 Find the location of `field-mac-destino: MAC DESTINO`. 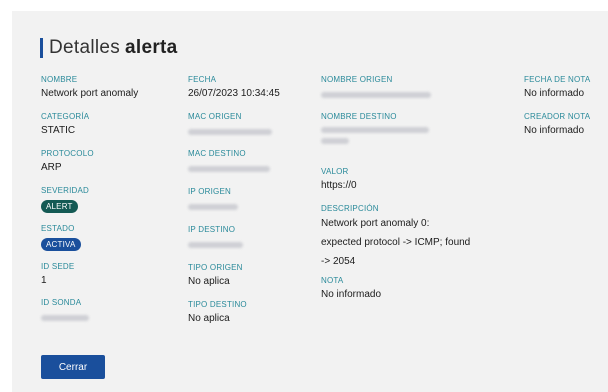

field-mac-destino: MAC DESTINO is located at coordinates (229, 163).